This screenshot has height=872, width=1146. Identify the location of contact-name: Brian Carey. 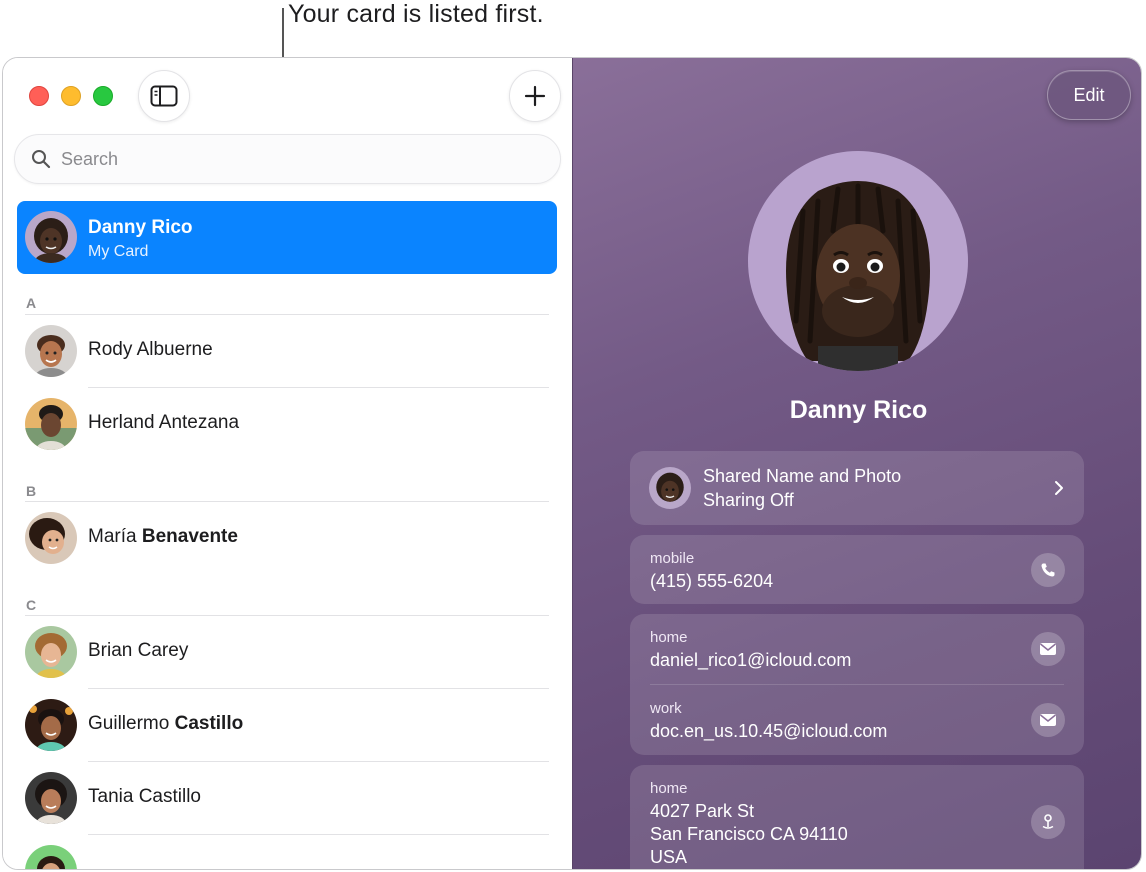
(138, 650).